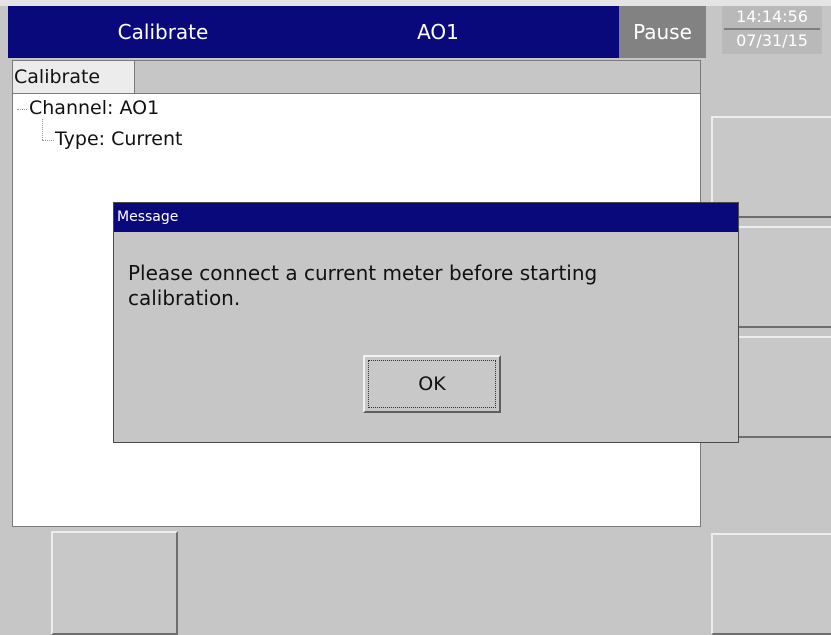 This screenshot has width=831, height=635. Describe the element at coordinates (74, 77) in the screenshot. I see `tab-calibrate: Calibrate` at that location.